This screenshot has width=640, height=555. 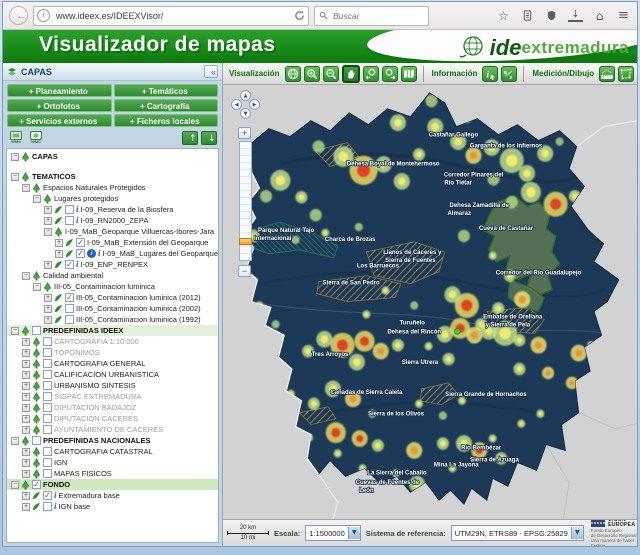 I want to click on search-bar, so click(x=371, y=15).